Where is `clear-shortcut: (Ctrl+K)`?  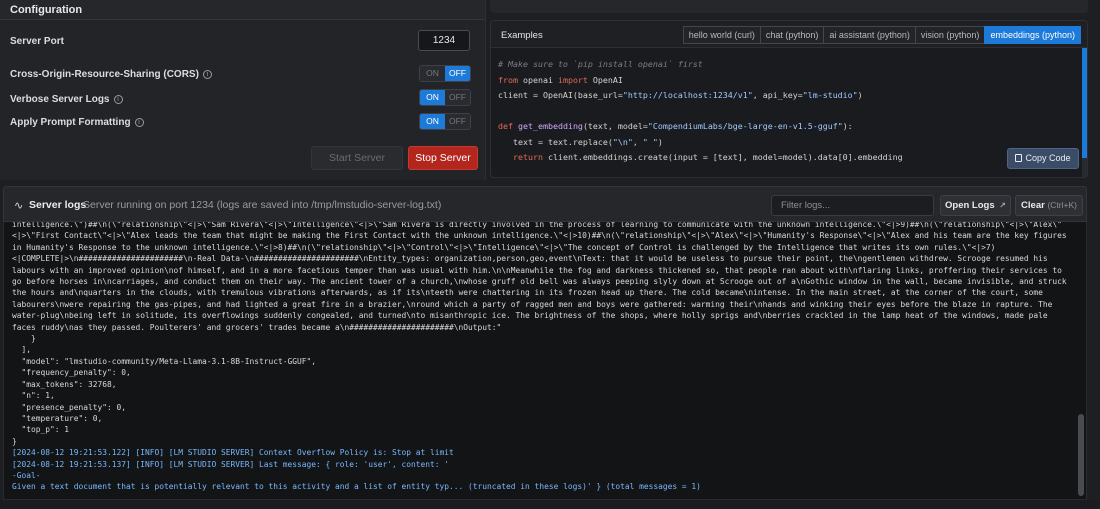
clear-shortcut: (Ctrl+K) is located at coordinates (1062, 205).